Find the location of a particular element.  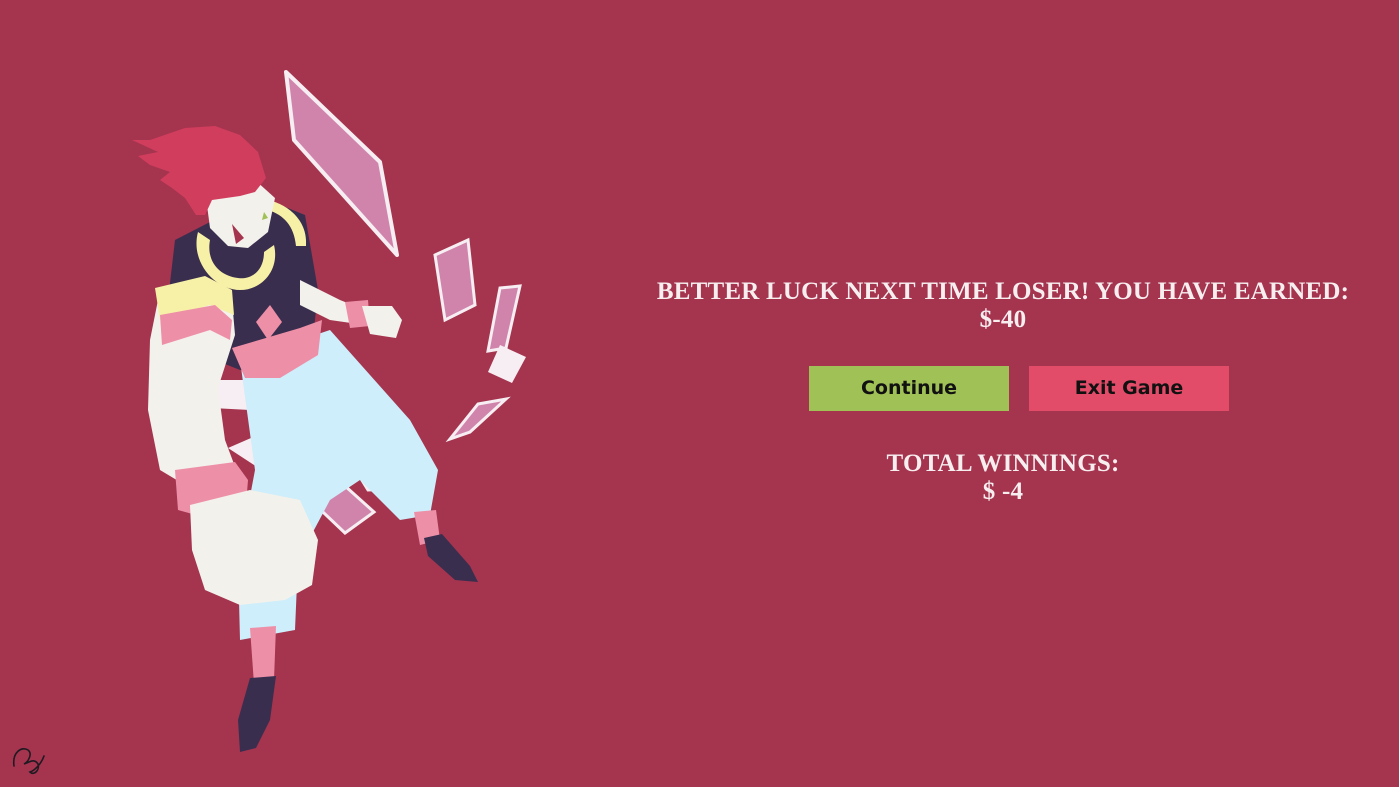

continue-button: Continue is located at coordinates (909, 388).